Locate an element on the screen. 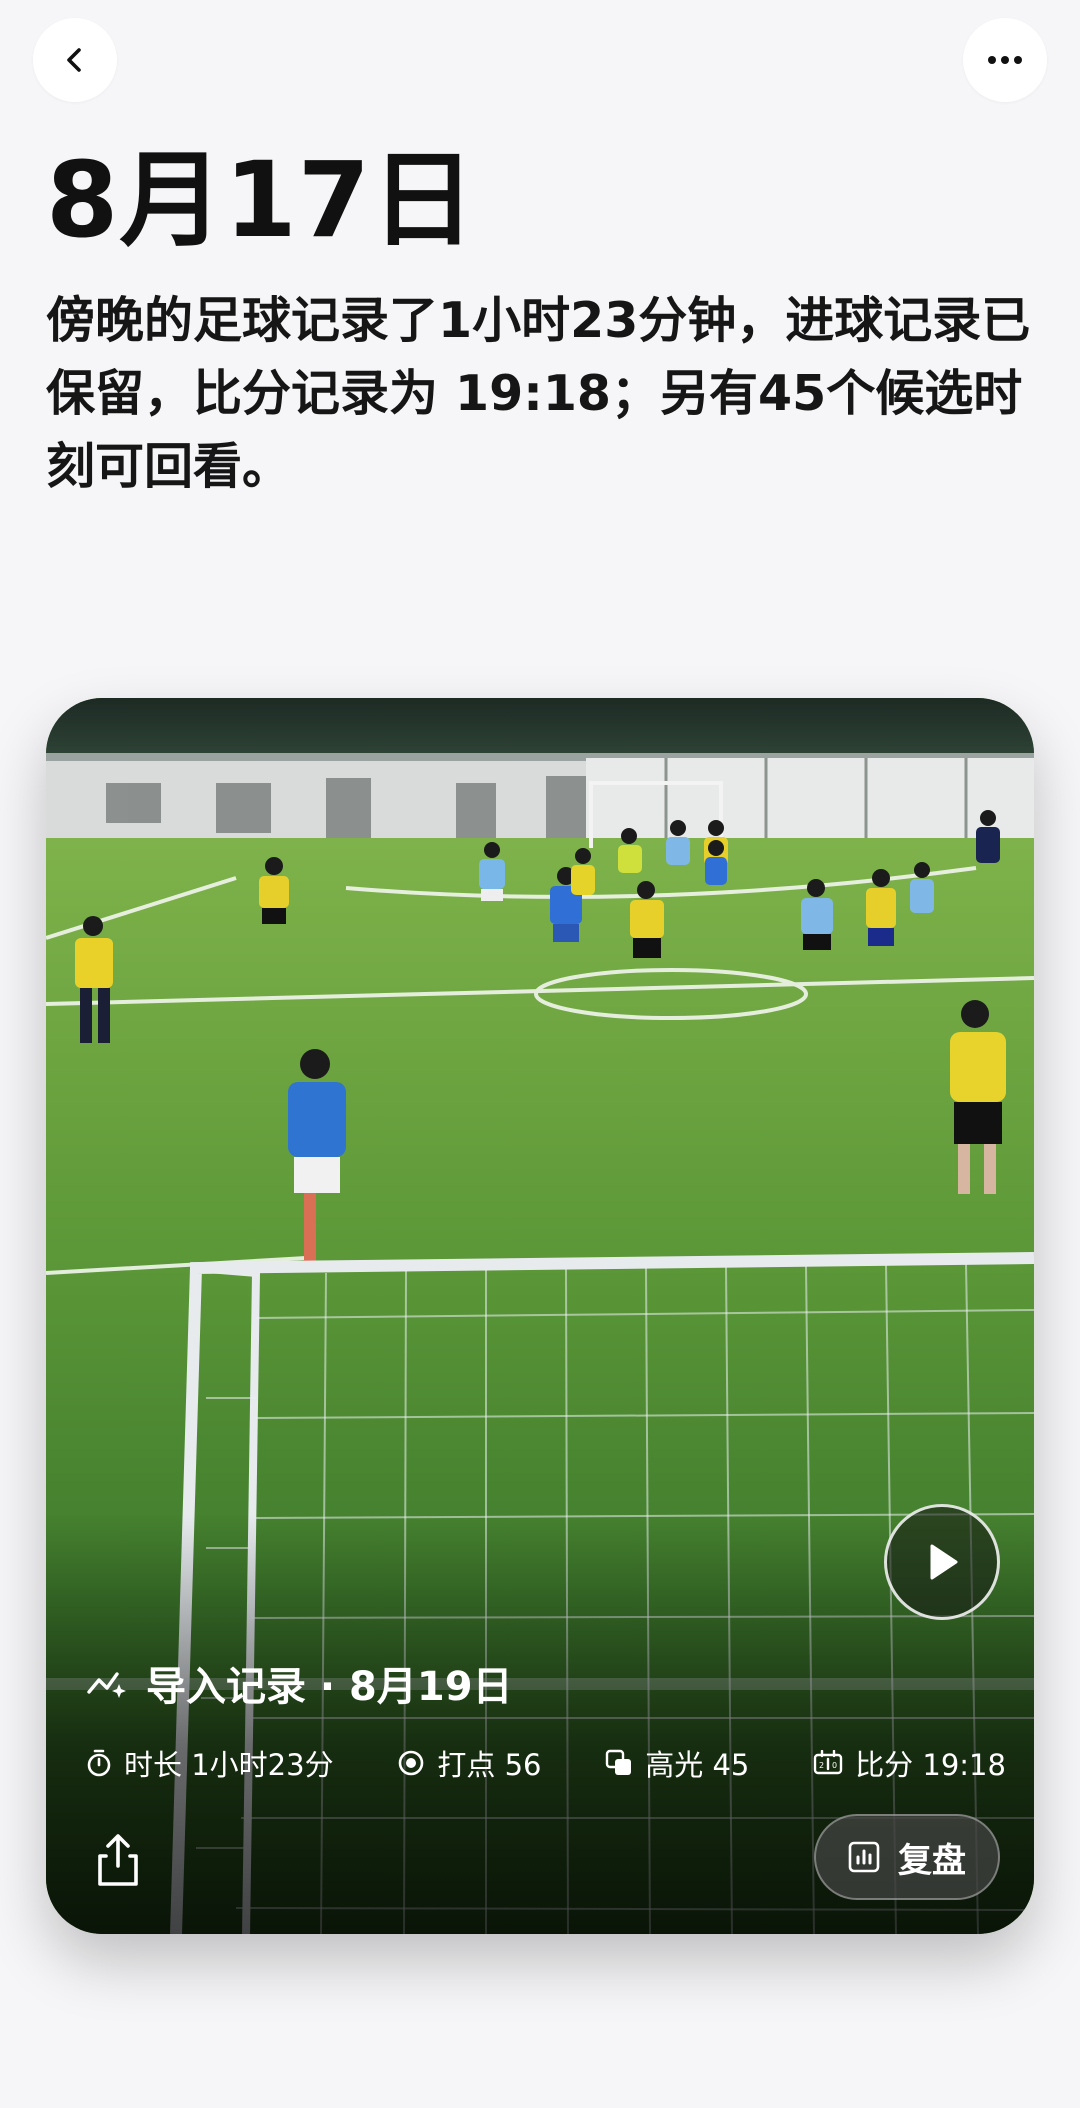 This screenshot has height=2108, width=1080. stat-highlights: 高光 45 is located at coordinates (677, 1763).